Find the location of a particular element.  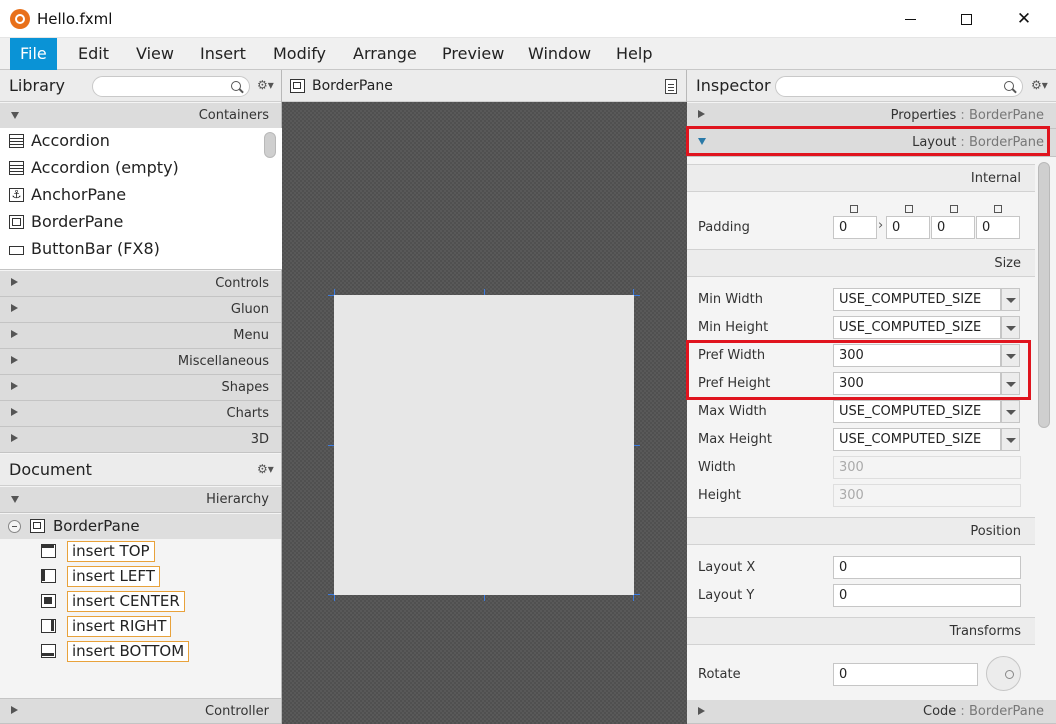

padding-bottom-field: 0 is located at coordinates (953, 227).